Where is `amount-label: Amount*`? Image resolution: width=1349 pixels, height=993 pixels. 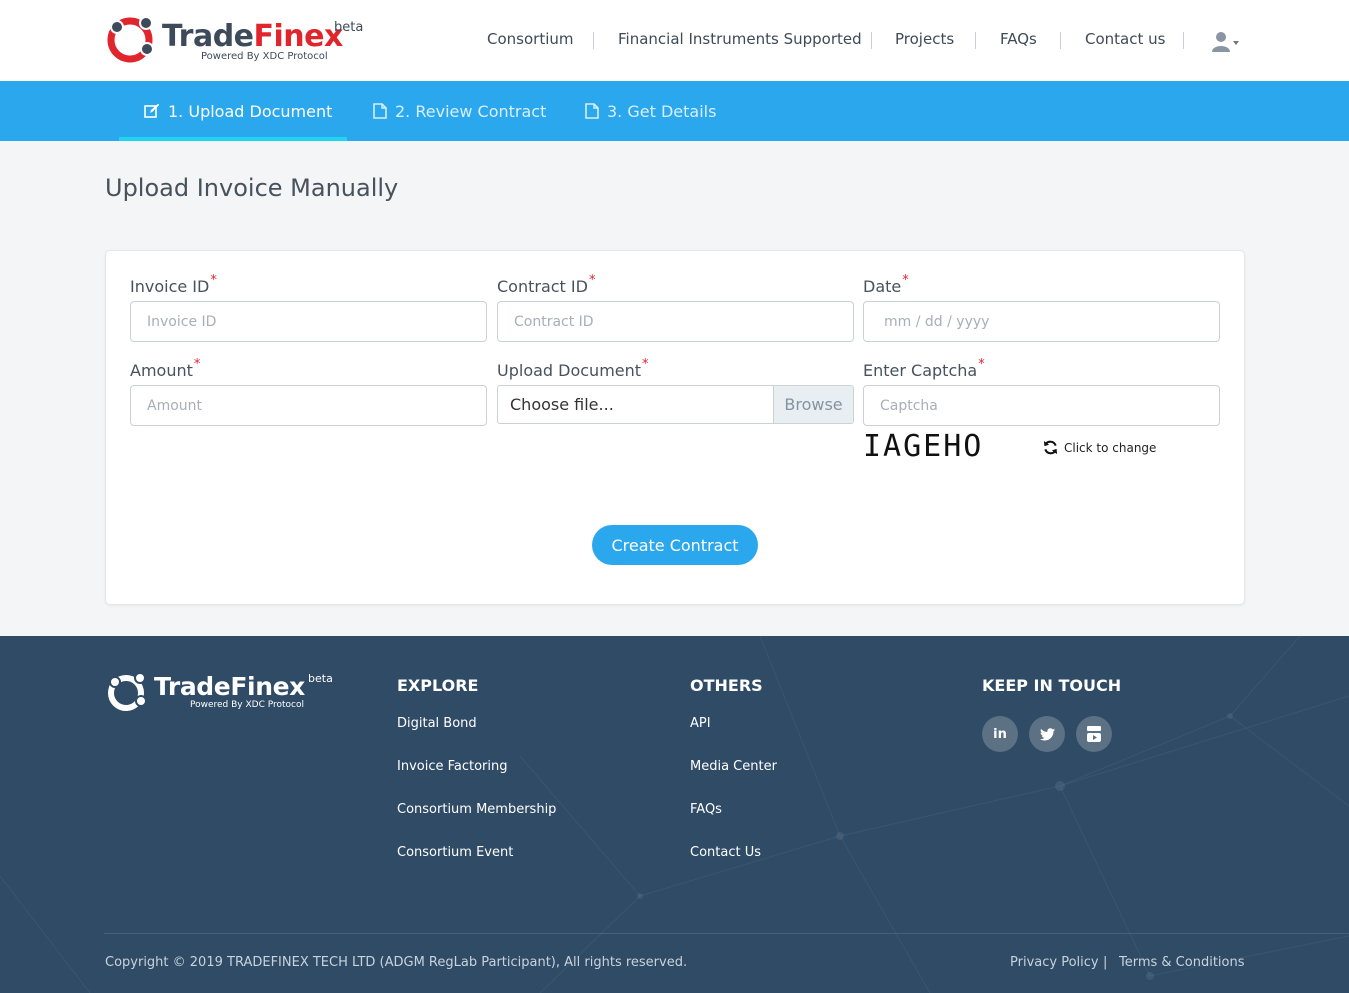 amount-label: Amount* is located at coordinates (165, 368).